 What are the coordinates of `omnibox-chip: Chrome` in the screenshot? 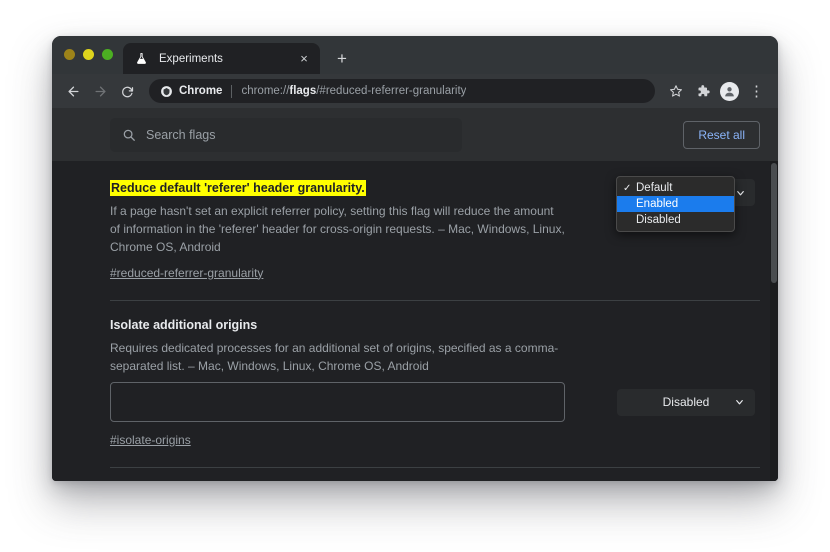 It's located at (191, 91).